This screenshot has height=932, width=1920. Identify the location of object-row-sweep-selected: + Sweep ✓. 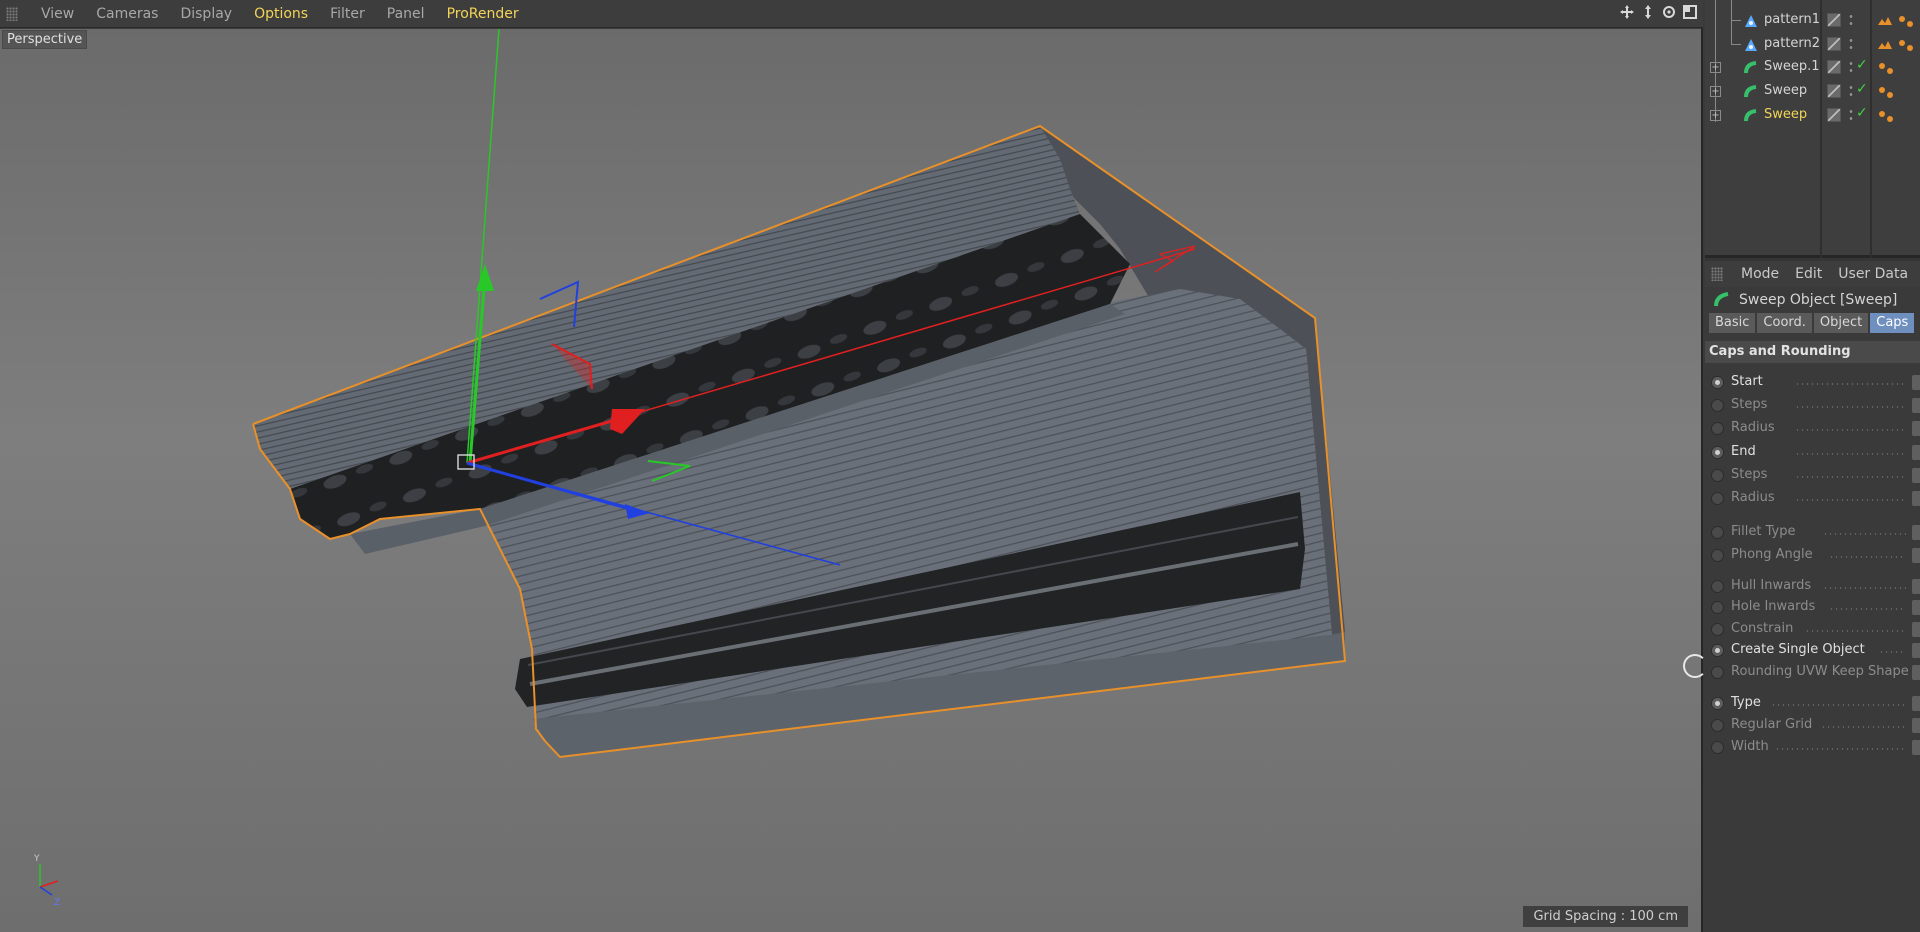
(1812, 116).